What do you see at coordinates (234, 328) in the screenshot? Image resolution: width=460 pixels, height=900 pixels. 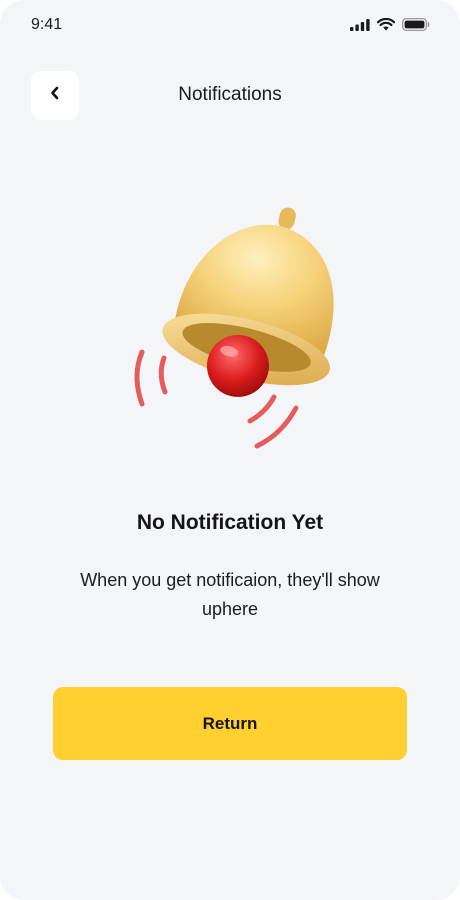 I see `bell-icon` at bounding box center [234, 328].